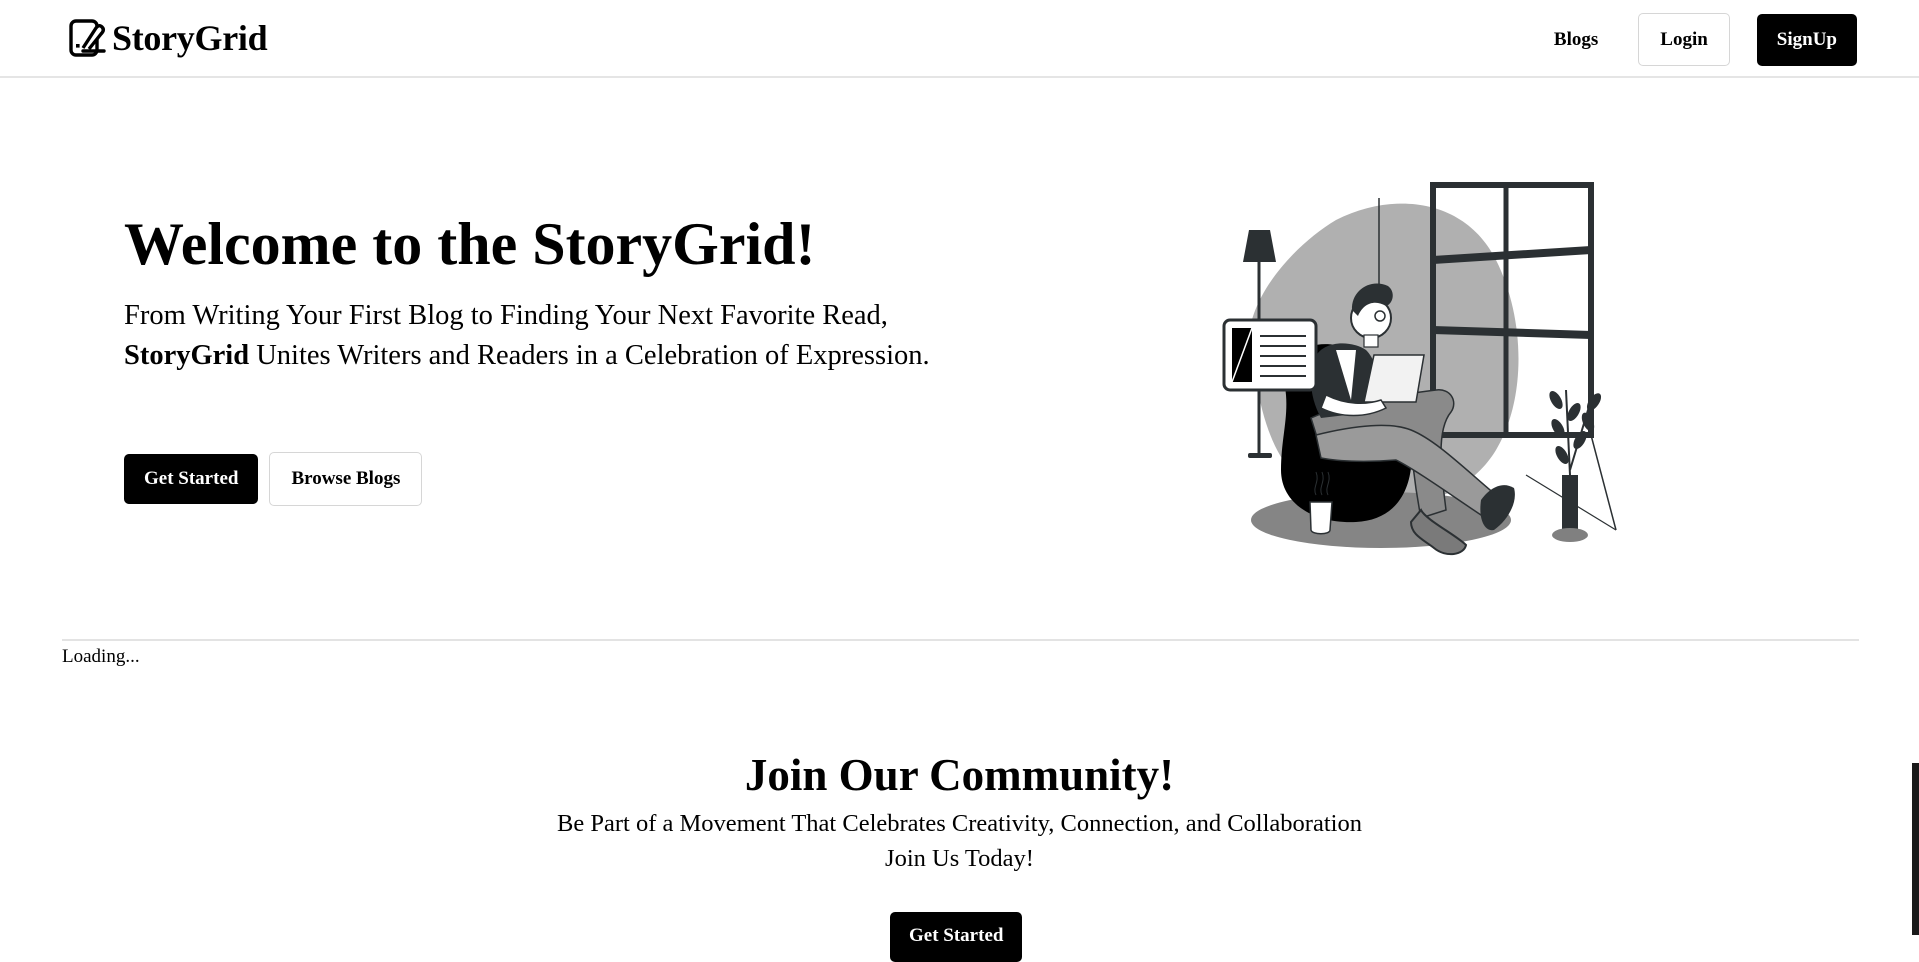 The height and width of the screenshot is (962, 1919). What do you see at coordinates (1806, 39) in the screenshot?
I see `signup-button: SignUp` at bounding box center [1806, 39].